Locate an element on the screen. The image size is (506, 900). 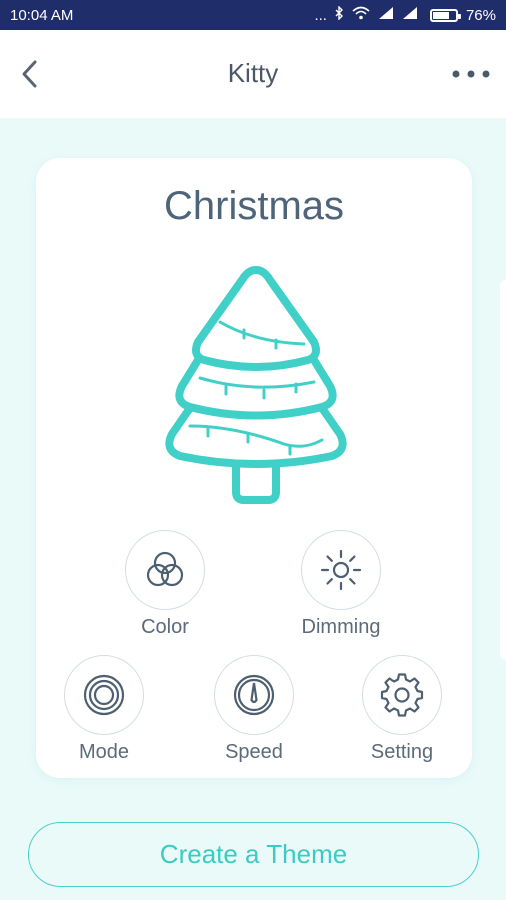
speed-label: Speed is located at coordinates (254, 752).